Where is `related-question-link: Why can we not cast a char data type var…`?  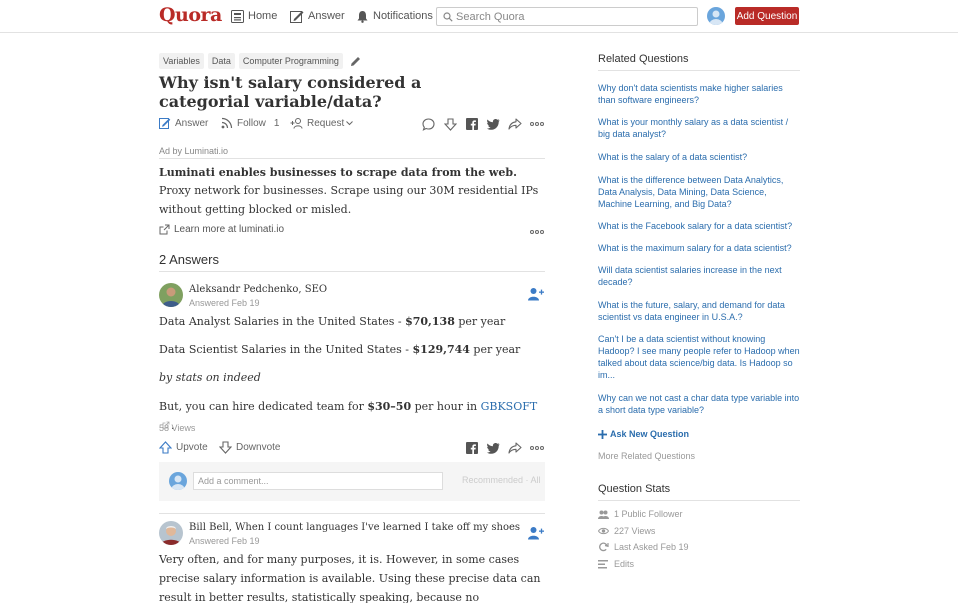 related-question-link: Why can we not cast a char data type var… is located at coordinates (699, 404).